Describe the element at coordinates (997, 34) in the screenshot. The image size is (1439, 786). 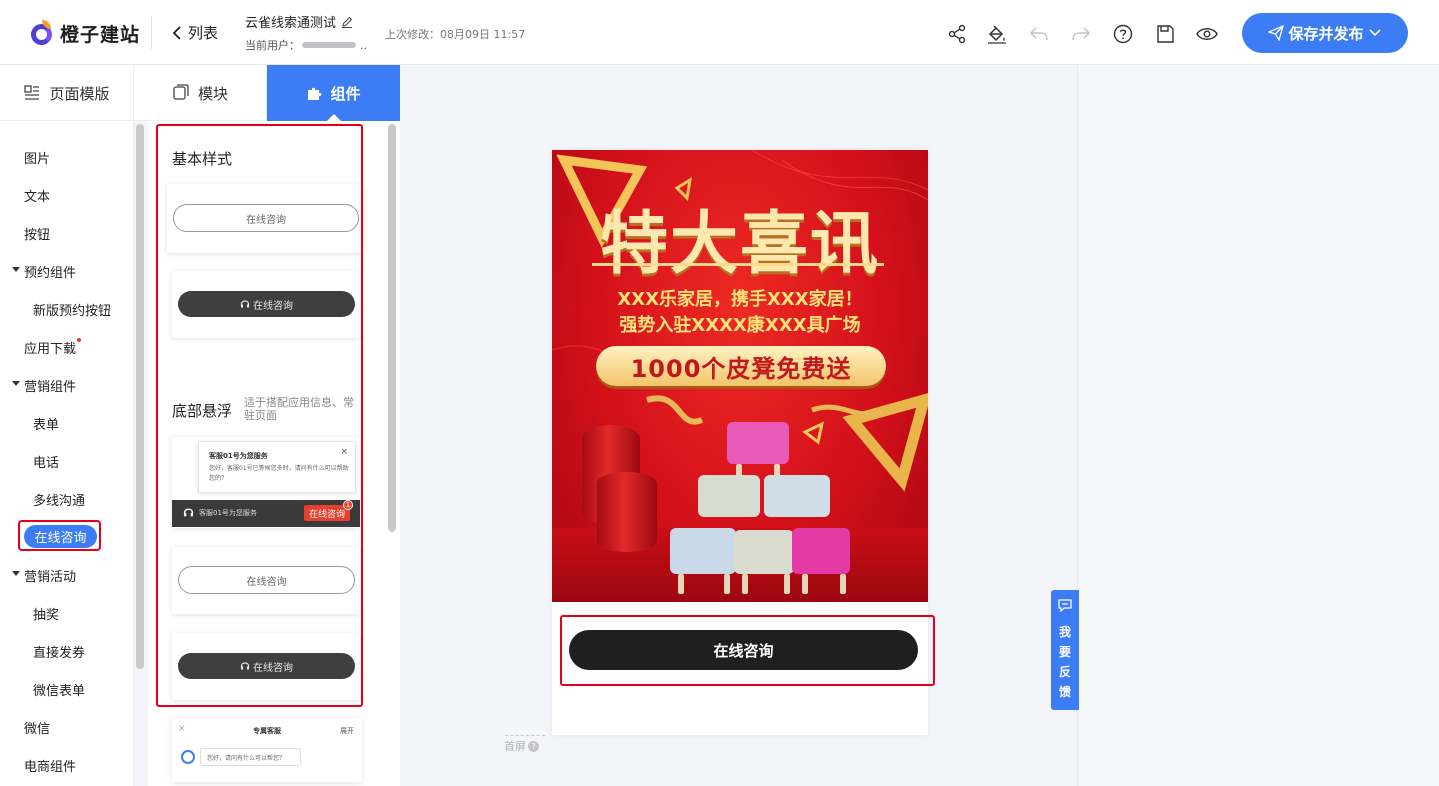
I see `paint-bucket-icon` at that location.